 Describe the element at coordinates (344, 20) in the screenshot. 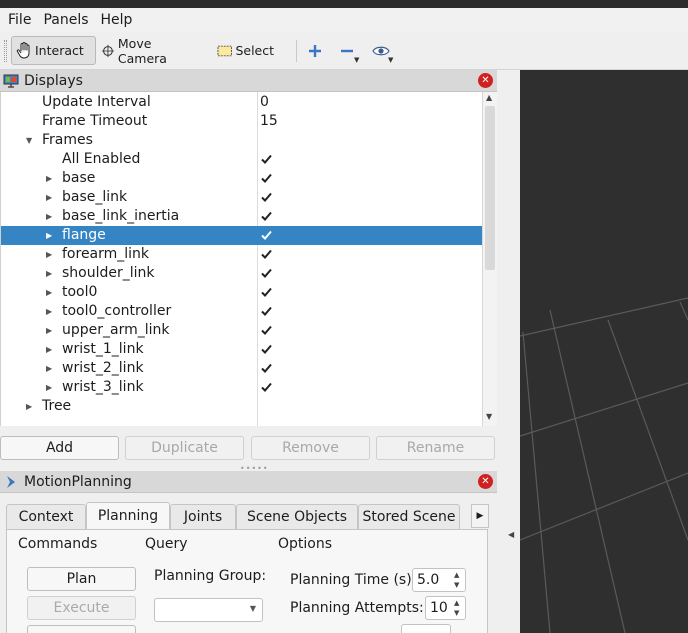

I see `menu-bar: File Panels Help` at that location.